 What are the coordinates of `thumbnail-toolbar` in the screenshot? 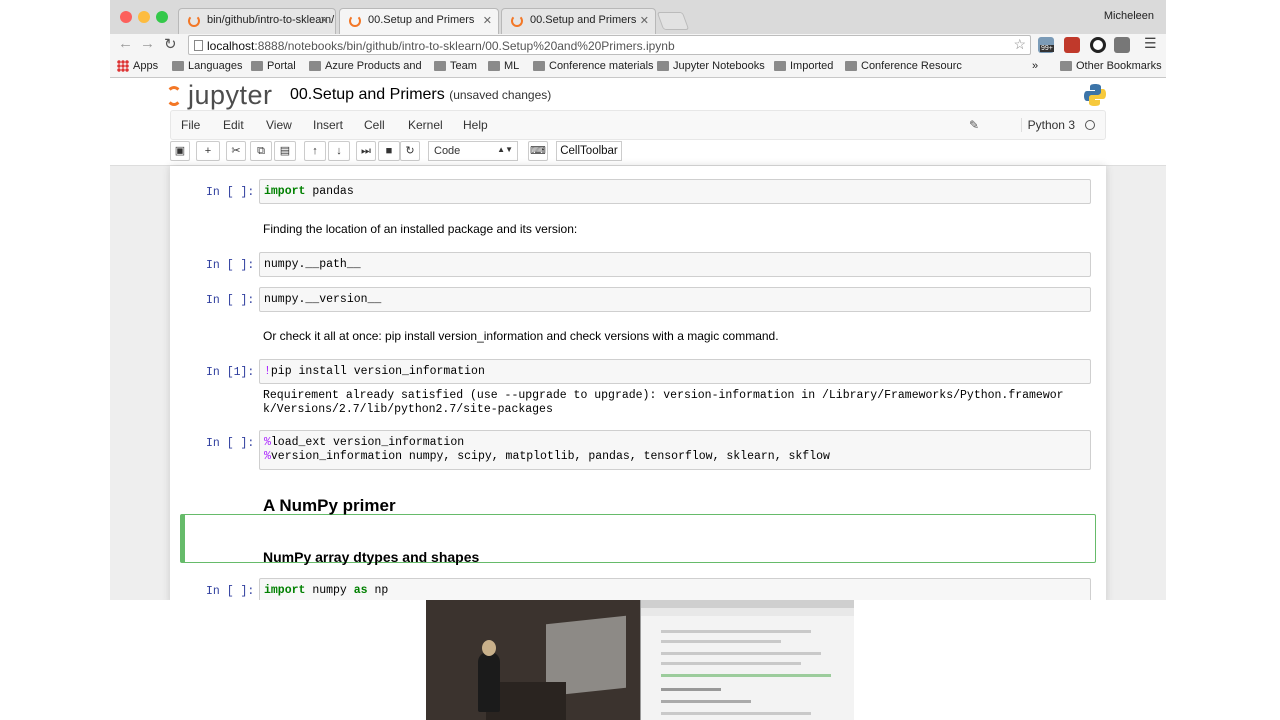 It's located at (747, 612).